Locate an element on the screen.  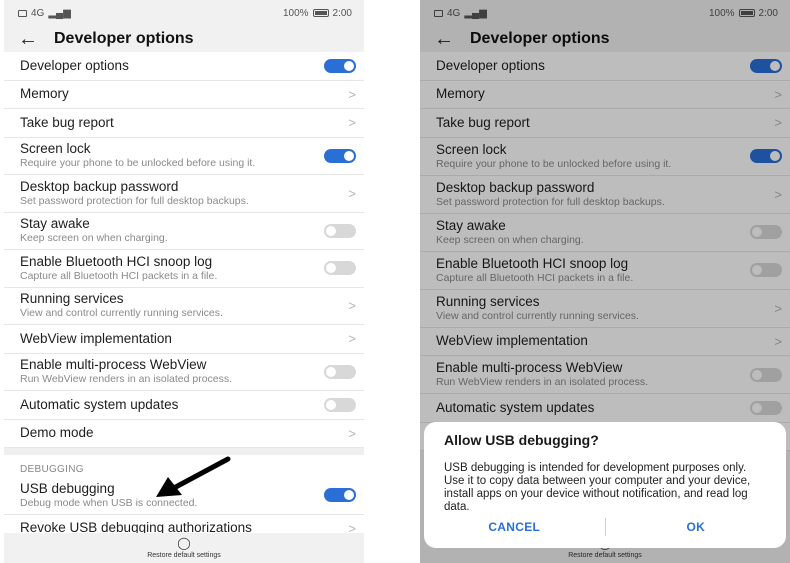
row-subtitle: Keep screen on when charging. is located at coordinates (94, 238).